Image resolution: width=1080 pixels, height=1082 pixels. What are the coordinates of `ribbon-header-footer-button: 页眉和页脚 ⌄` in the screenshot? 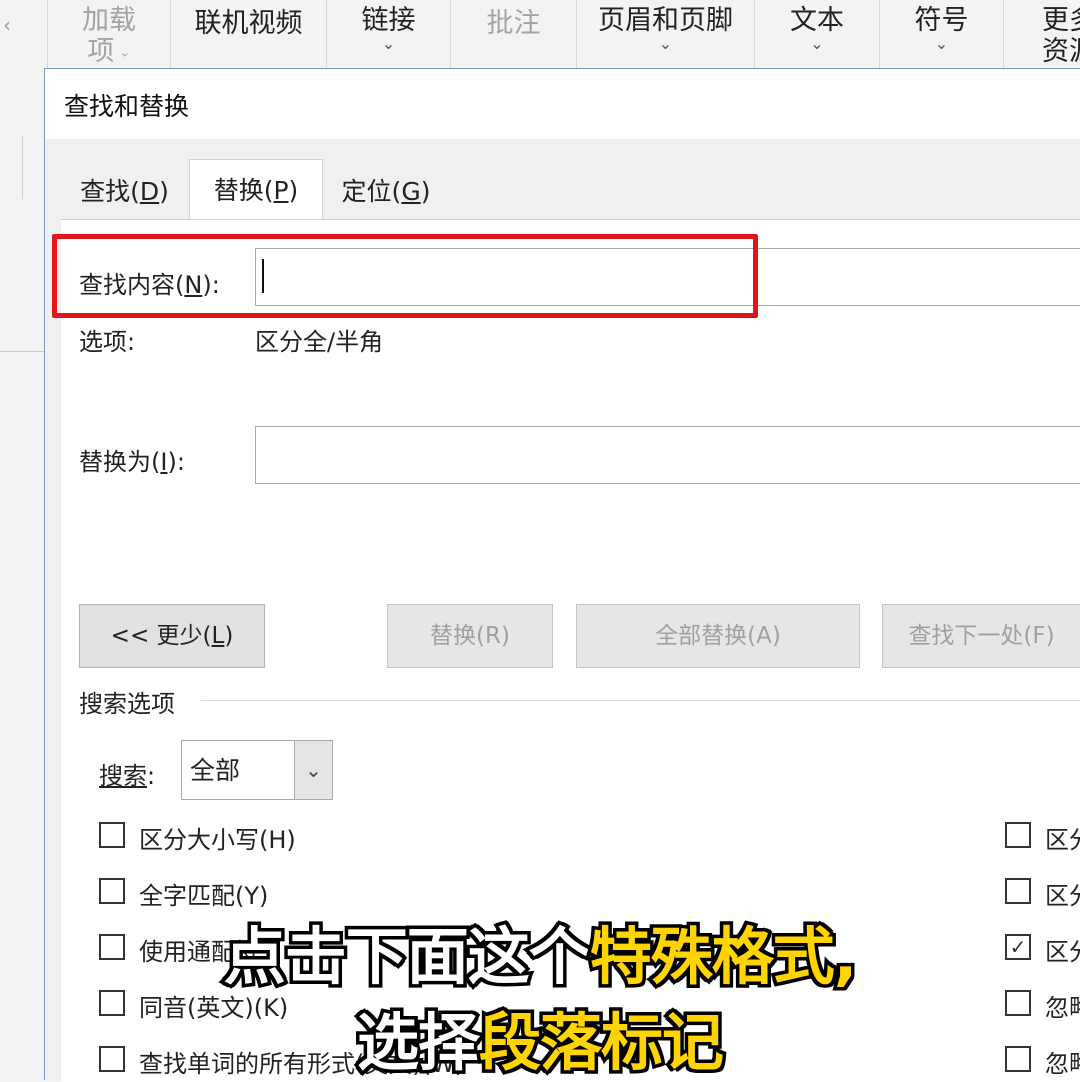 It's located at (665, 34).